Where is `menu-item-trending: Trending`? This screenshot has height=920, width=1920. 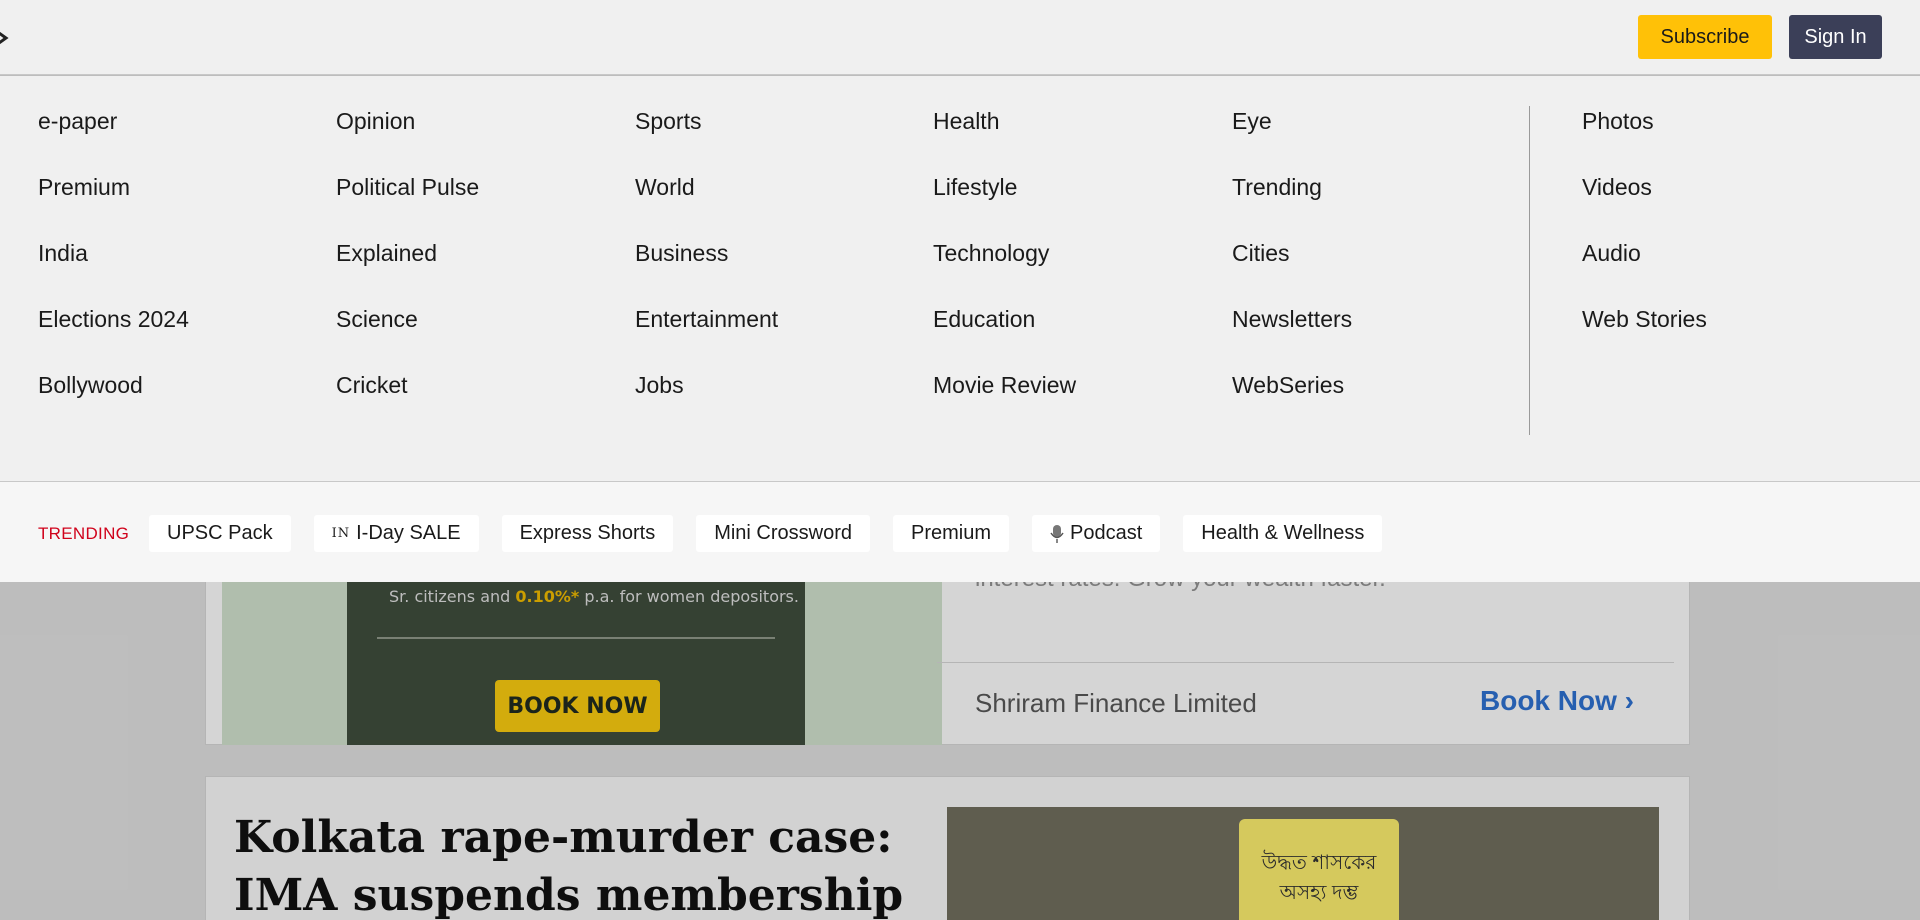
menu-item-trending: Trending is located at coordinates (1292, 205).